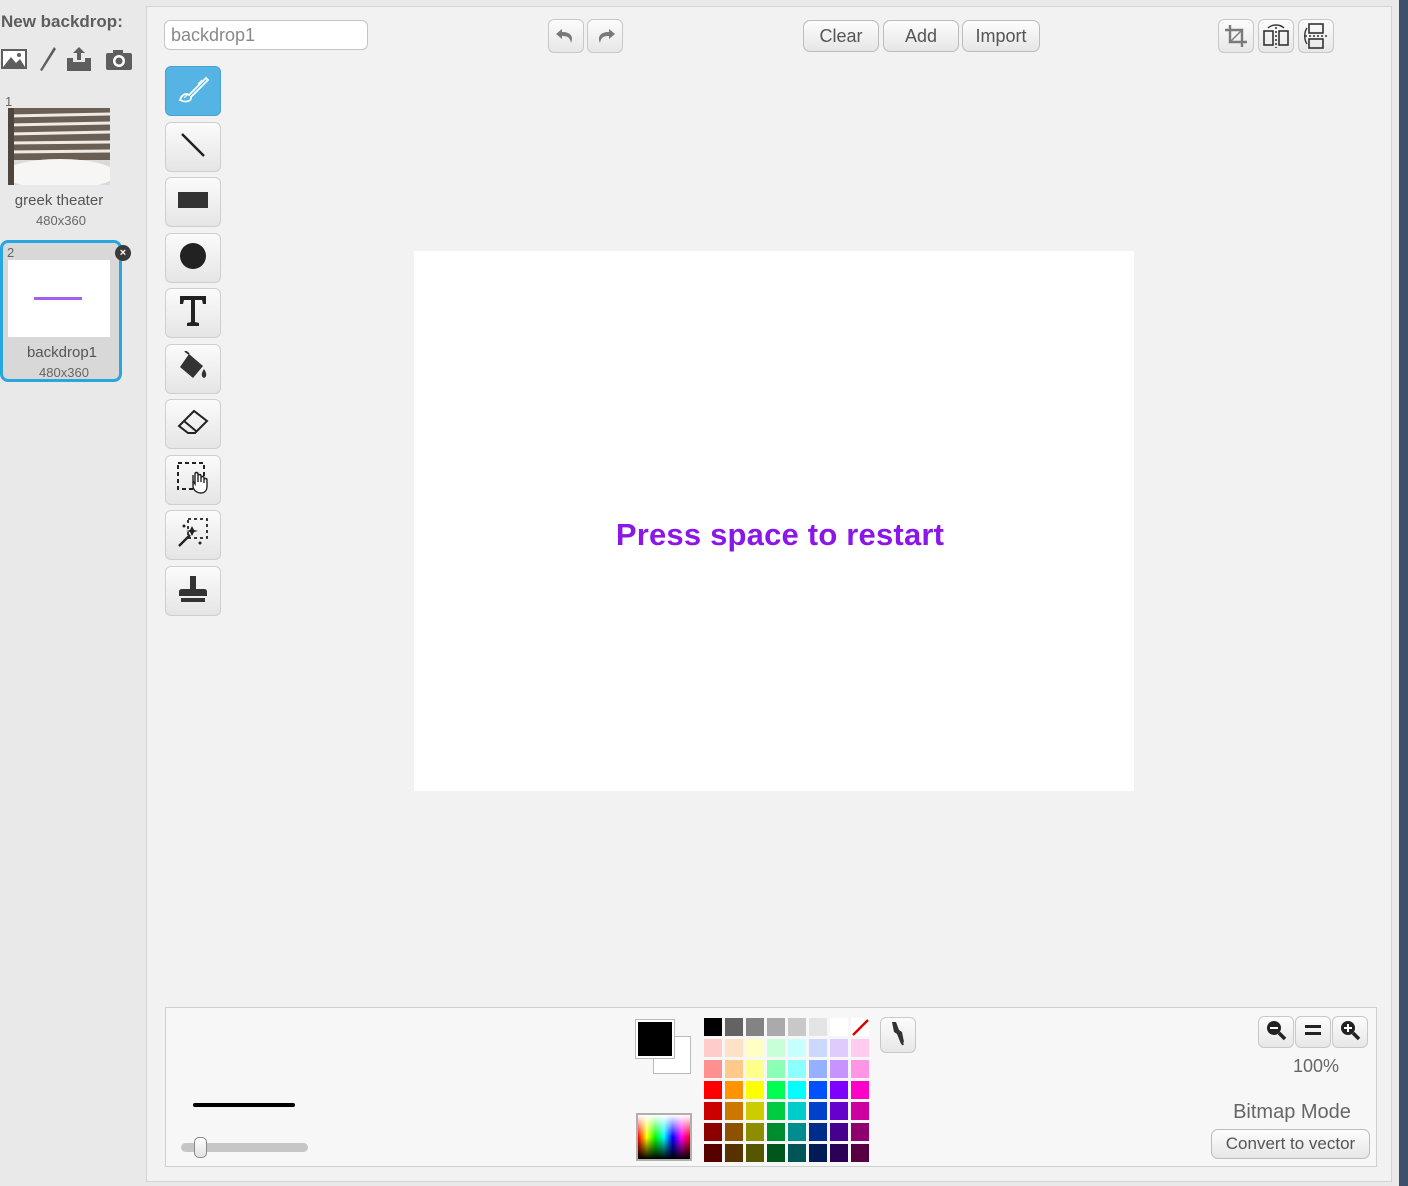 The height and width of the screenshot is (1186, 1408). What do you see at coordinates (200, 1147) in the screenshot?
I see `stroke-width-slider-thumb` at bounding box center [200, 1147].